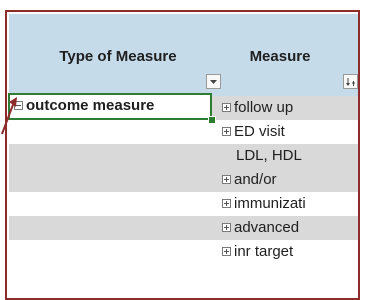  What do you see at coordinates (183, 252) in the screenshot?
I see `table-row: inr target` at bounding box center [183, 252].